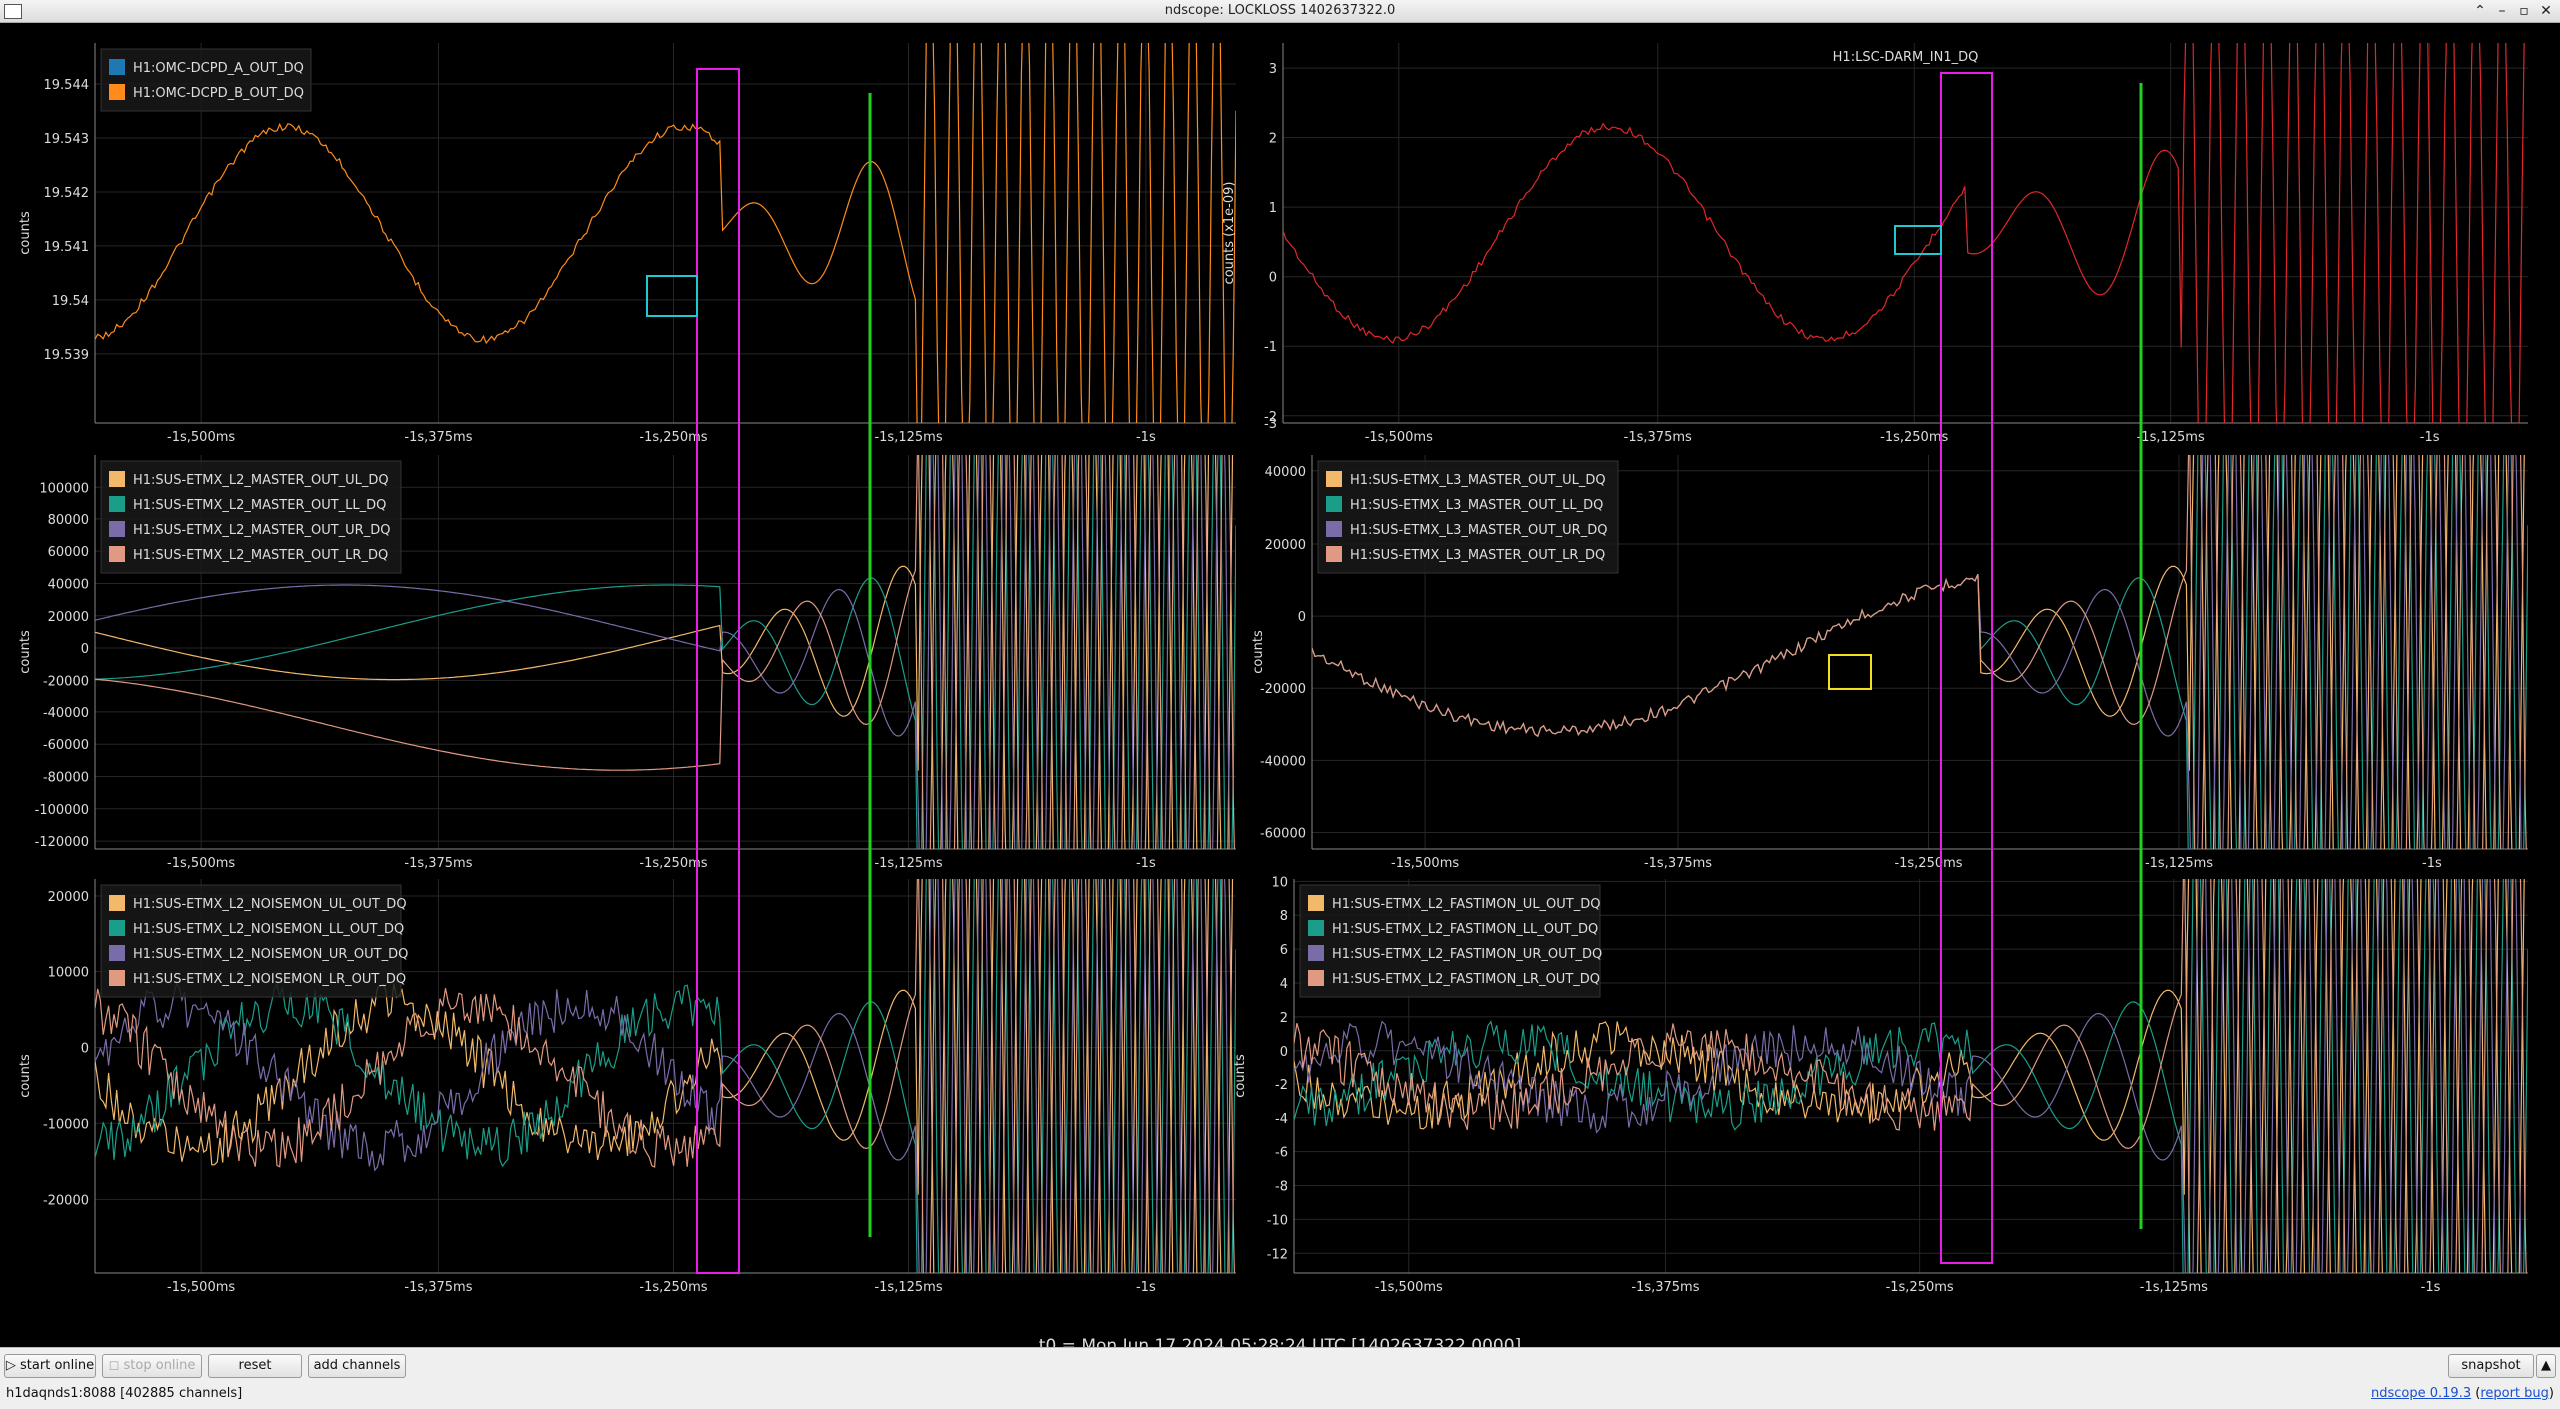 The image size is (2560, 1409). I want to click on legend-box, so click(206, 80).